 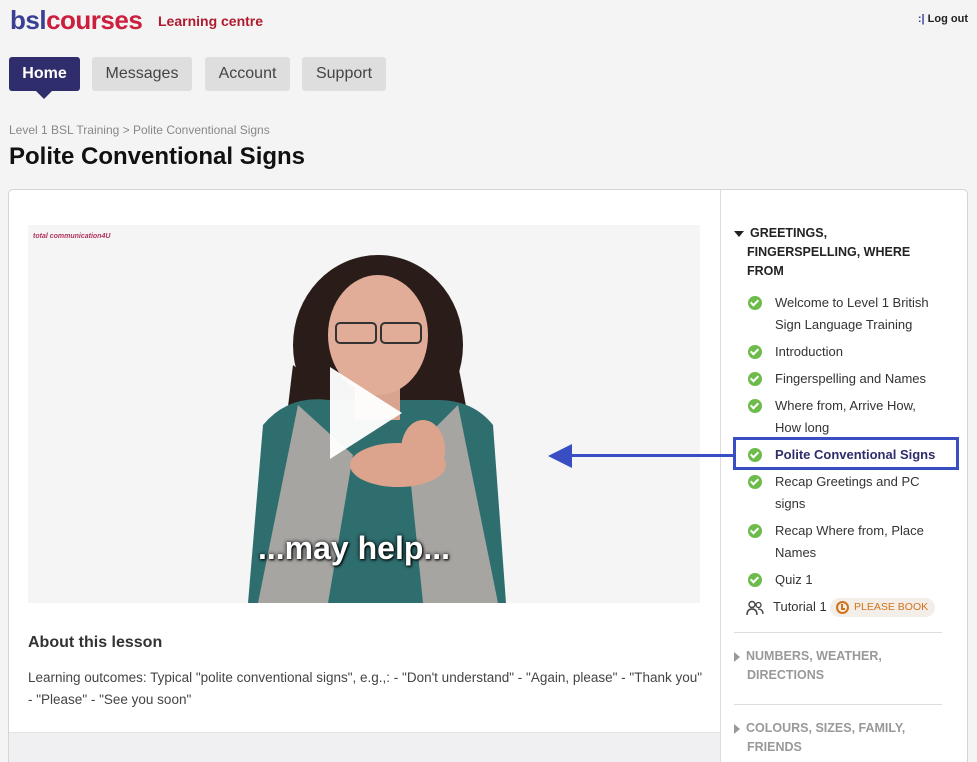 I want to click on sidebar-section-greetings: GREETINGS, FINGERSPELLING, WHERE FROM, so click(x=834, y=252).